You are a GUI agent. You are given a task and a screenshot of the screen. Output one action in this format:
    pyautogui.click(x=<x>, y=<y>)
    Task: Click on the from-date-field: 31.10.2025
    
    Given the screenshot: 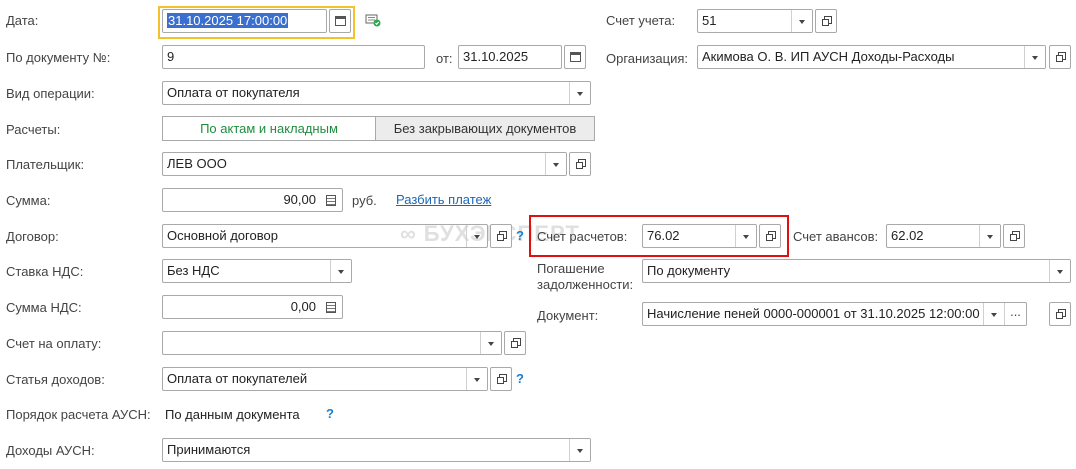 What is the action you would take?
    pyautogui.click(x=510, y=57)
    